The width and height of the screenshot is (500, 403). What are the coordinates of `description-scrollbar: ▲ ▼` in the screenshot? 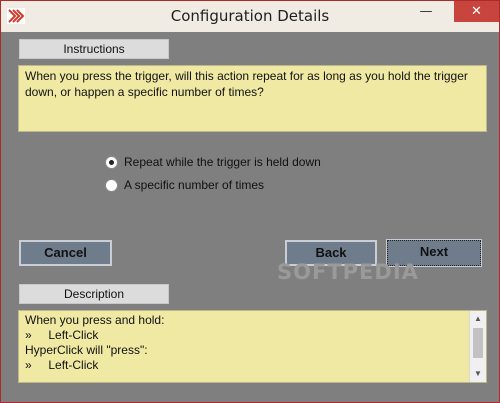 It's located at (477, 346).